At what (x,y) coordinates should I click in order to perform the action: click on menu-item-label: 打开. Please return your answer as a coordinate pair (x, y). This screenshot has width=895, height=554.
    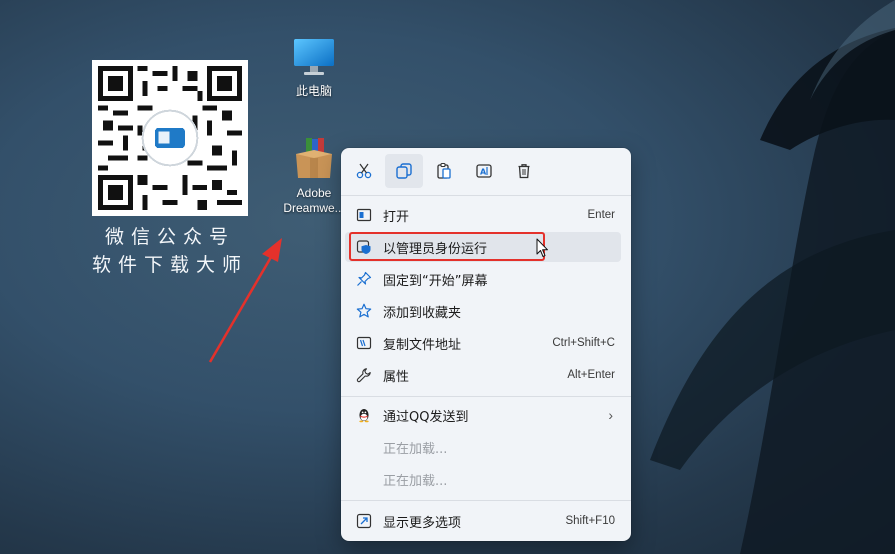
    Looking at the image, I should click on (396, 217).